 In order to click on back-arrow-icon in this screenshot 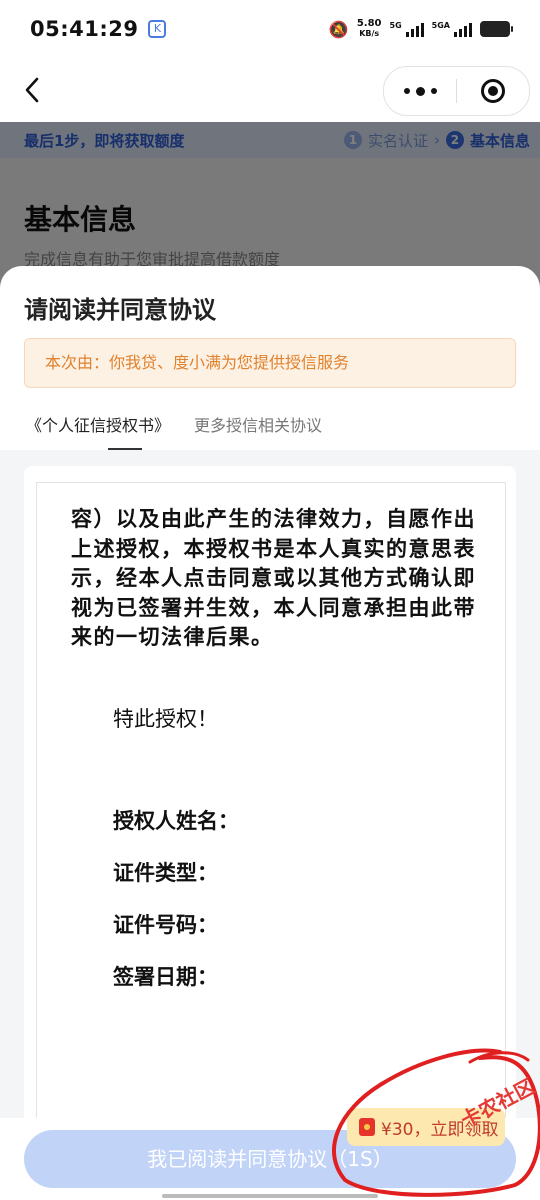, I will do `click(32, 90)`.